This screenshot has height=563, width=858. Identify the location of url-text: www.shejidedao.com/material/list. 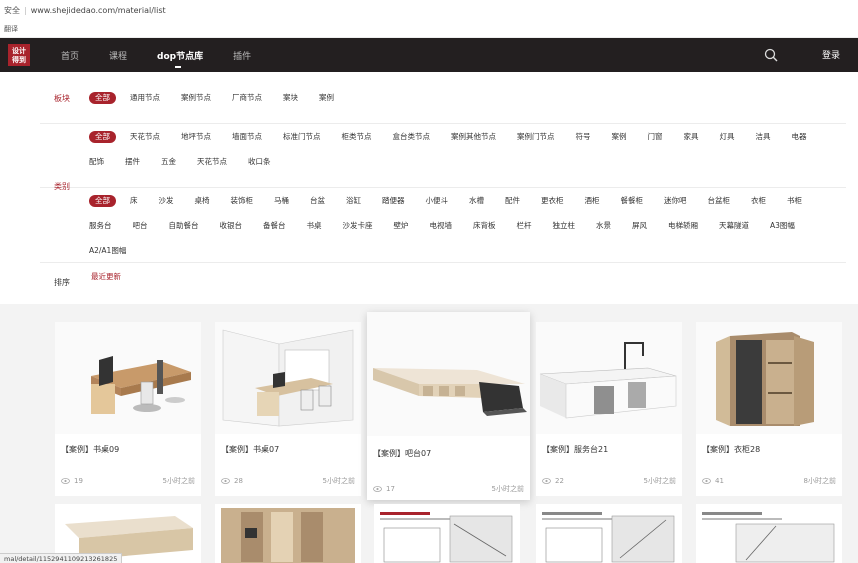
(98, 10).